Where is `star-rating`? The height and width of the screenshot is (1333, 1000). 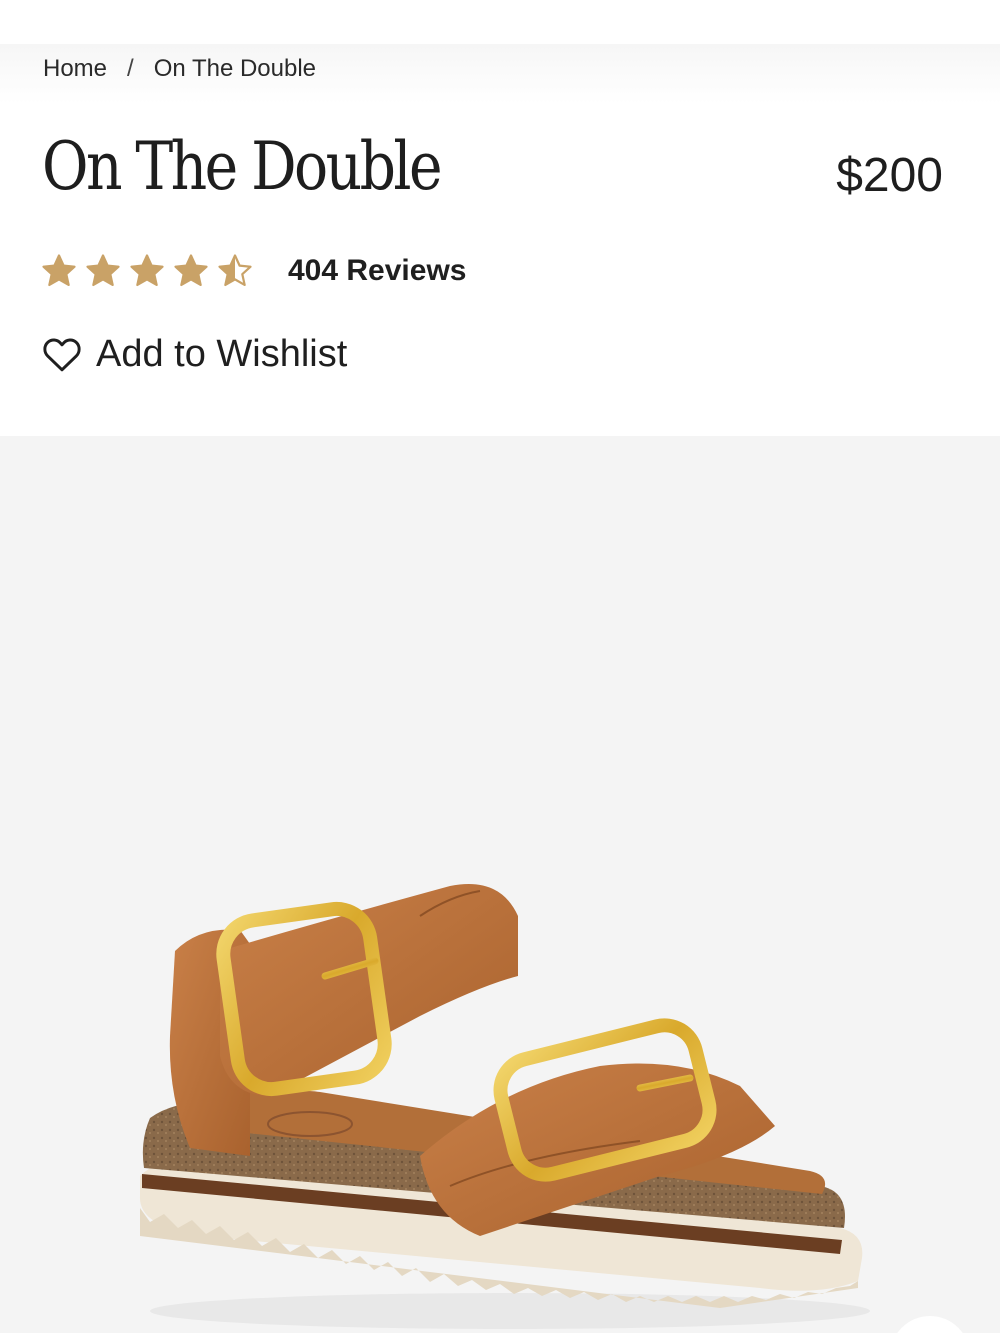 star-rating is located at coordinates (150, 271).